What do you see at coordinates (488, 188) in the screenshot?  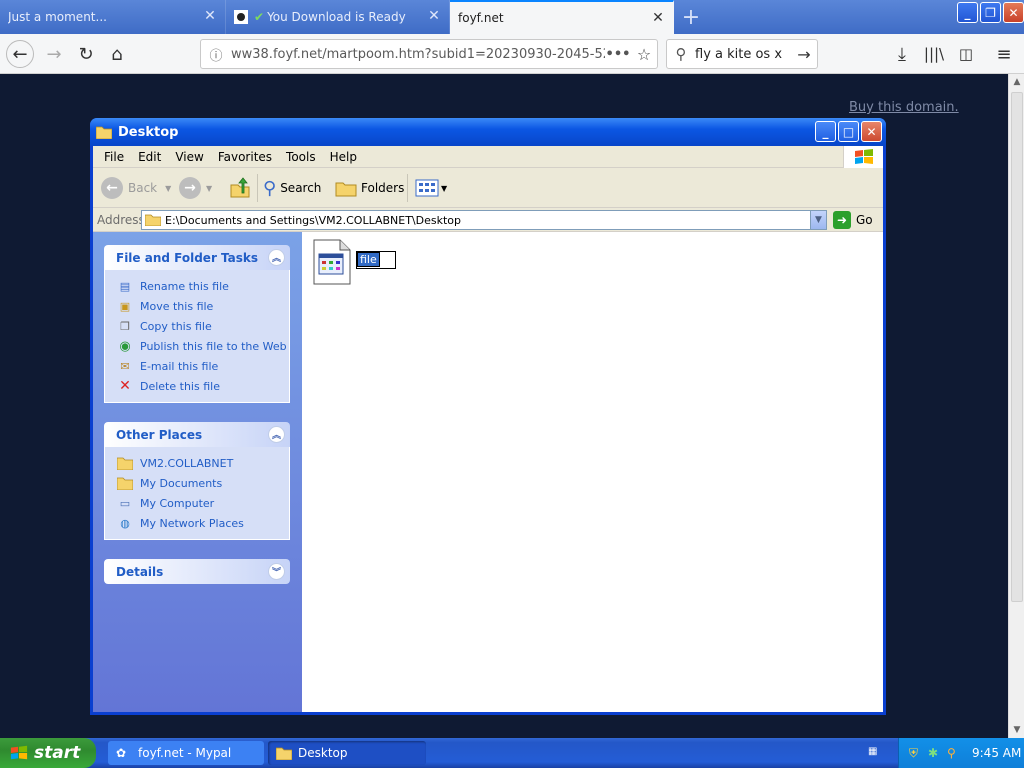 I see `explorer-toolbar: ← Back ▼ → ▼ ⚲ Search Folders ▼` at bounding box center [488, 188].